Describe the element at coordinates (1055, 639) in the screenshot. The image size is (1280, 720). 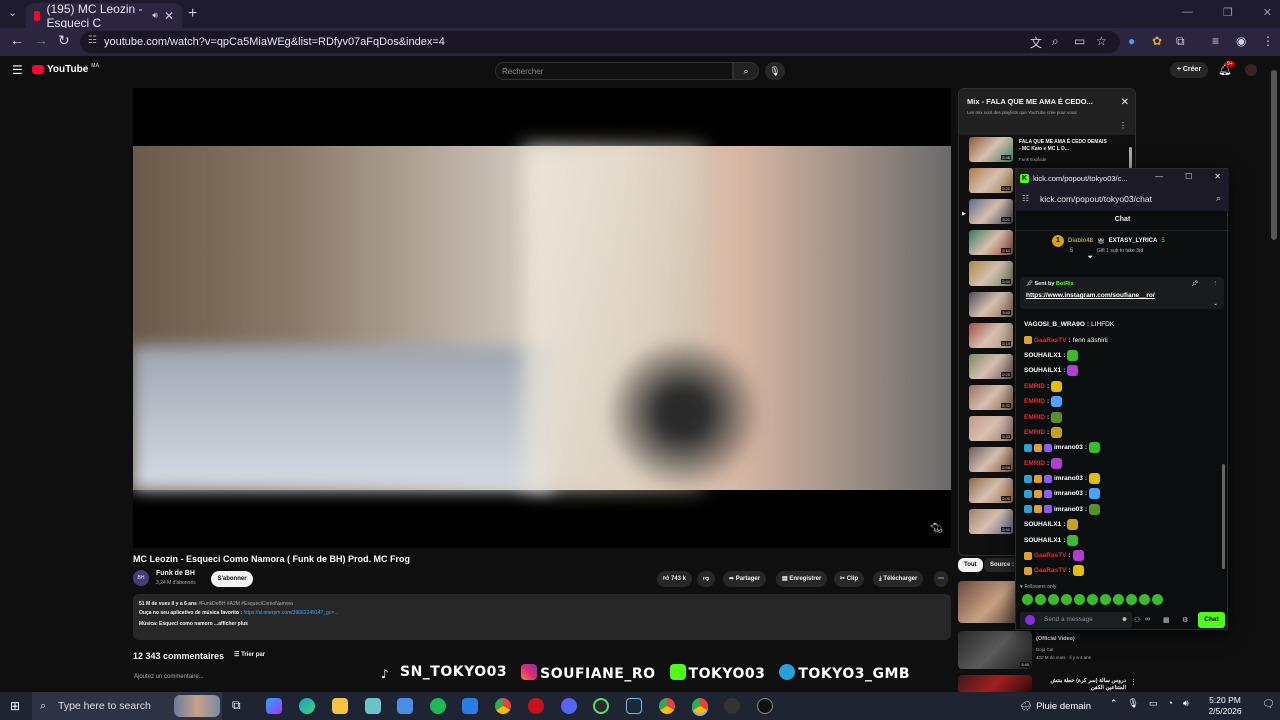
I see `recommendation-title: (Official Video)` at that location.